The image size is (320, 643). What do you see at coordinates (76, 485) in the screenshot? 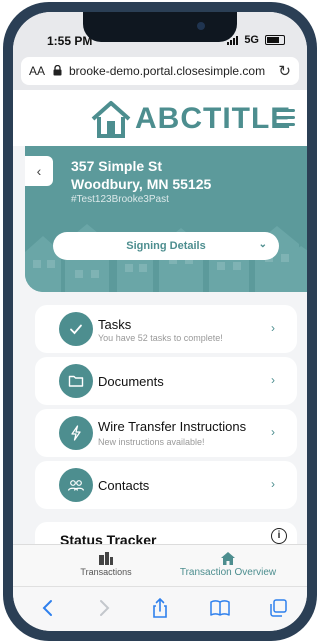
I see `people-icon` at bounding box center [76, 485].